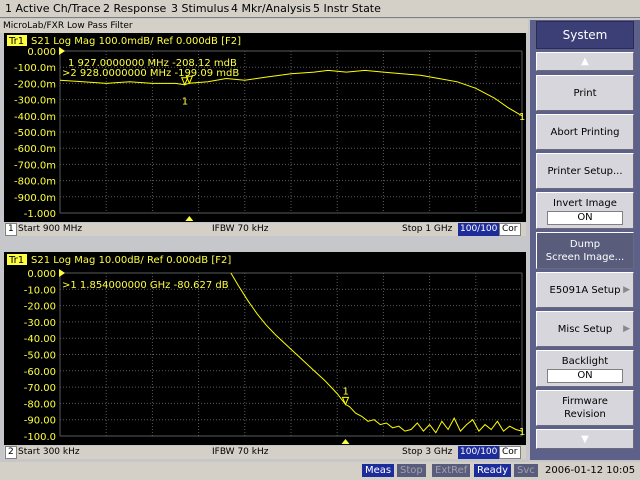  I want to click on ready-indicator: Ready, so click(493, 470).